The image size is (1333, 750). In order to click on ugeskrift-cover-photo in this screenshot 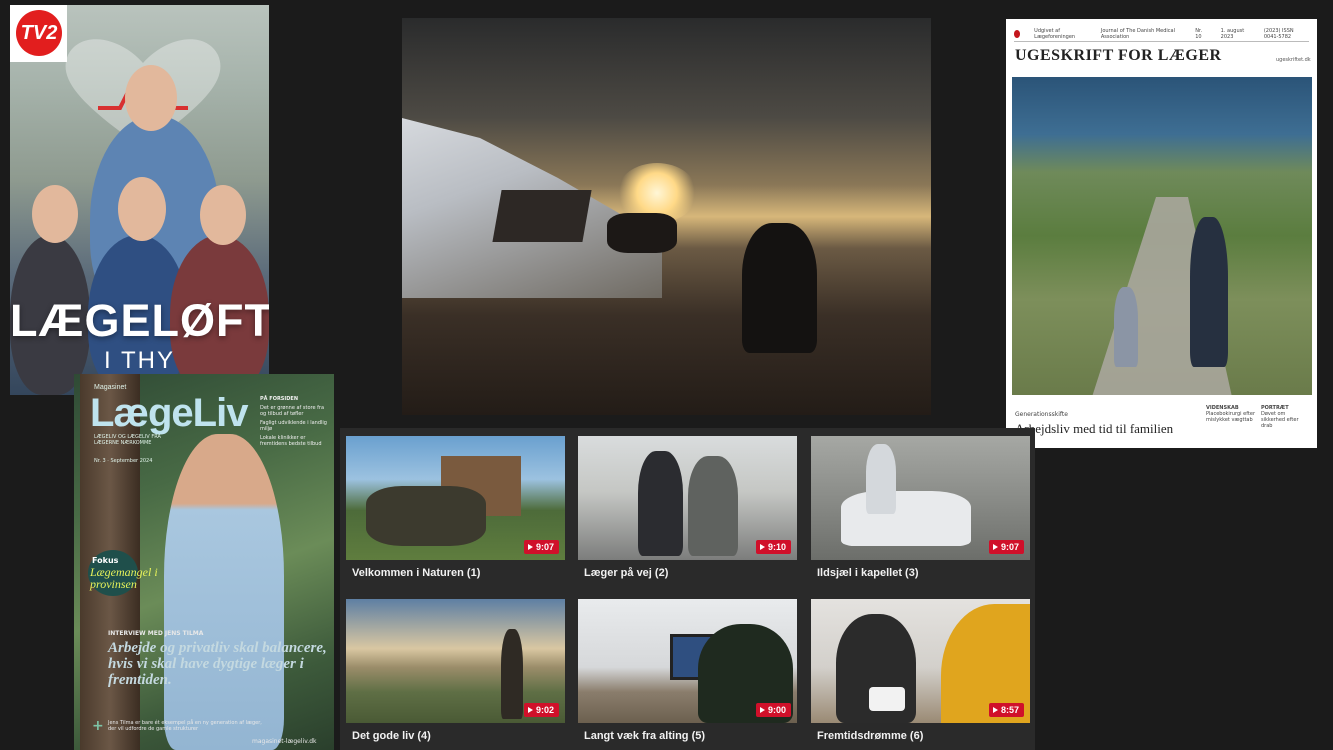, I will do `click(1162, 236)`.